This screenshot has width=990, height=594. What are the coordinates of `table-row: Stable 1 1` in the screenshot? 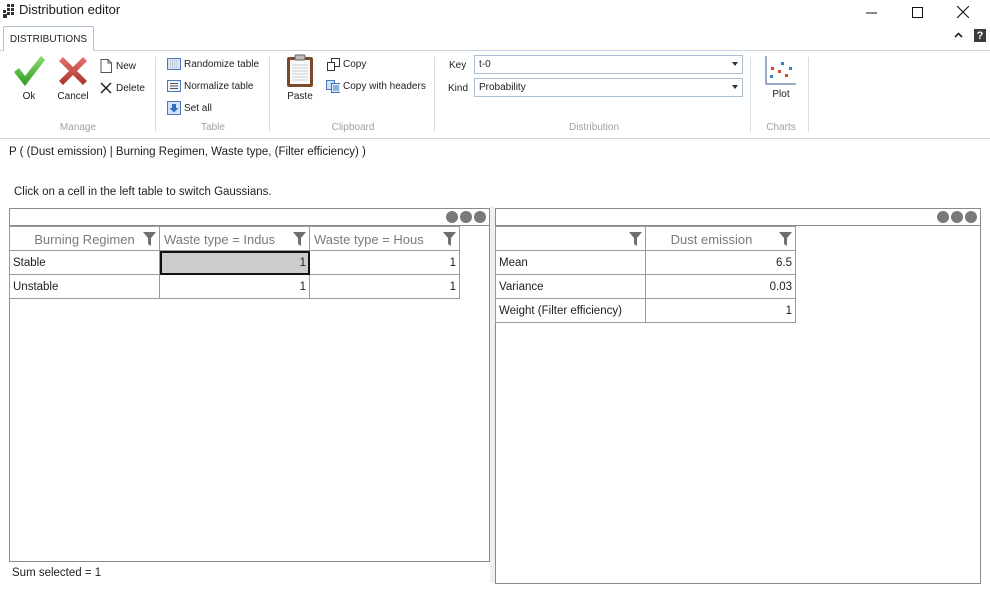 It's located at (234, 262).